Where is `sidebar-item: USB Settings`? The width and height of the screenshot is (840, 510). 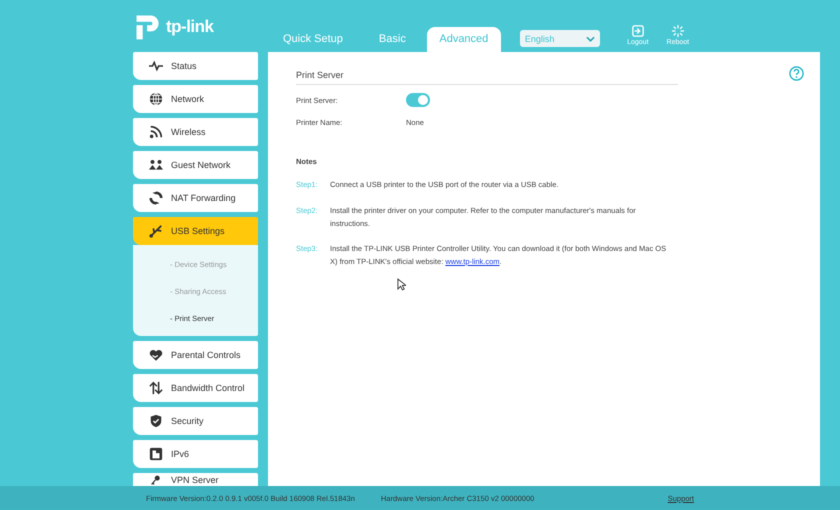 sidebar-item: USB Settings is located at coordinates (195, 231).